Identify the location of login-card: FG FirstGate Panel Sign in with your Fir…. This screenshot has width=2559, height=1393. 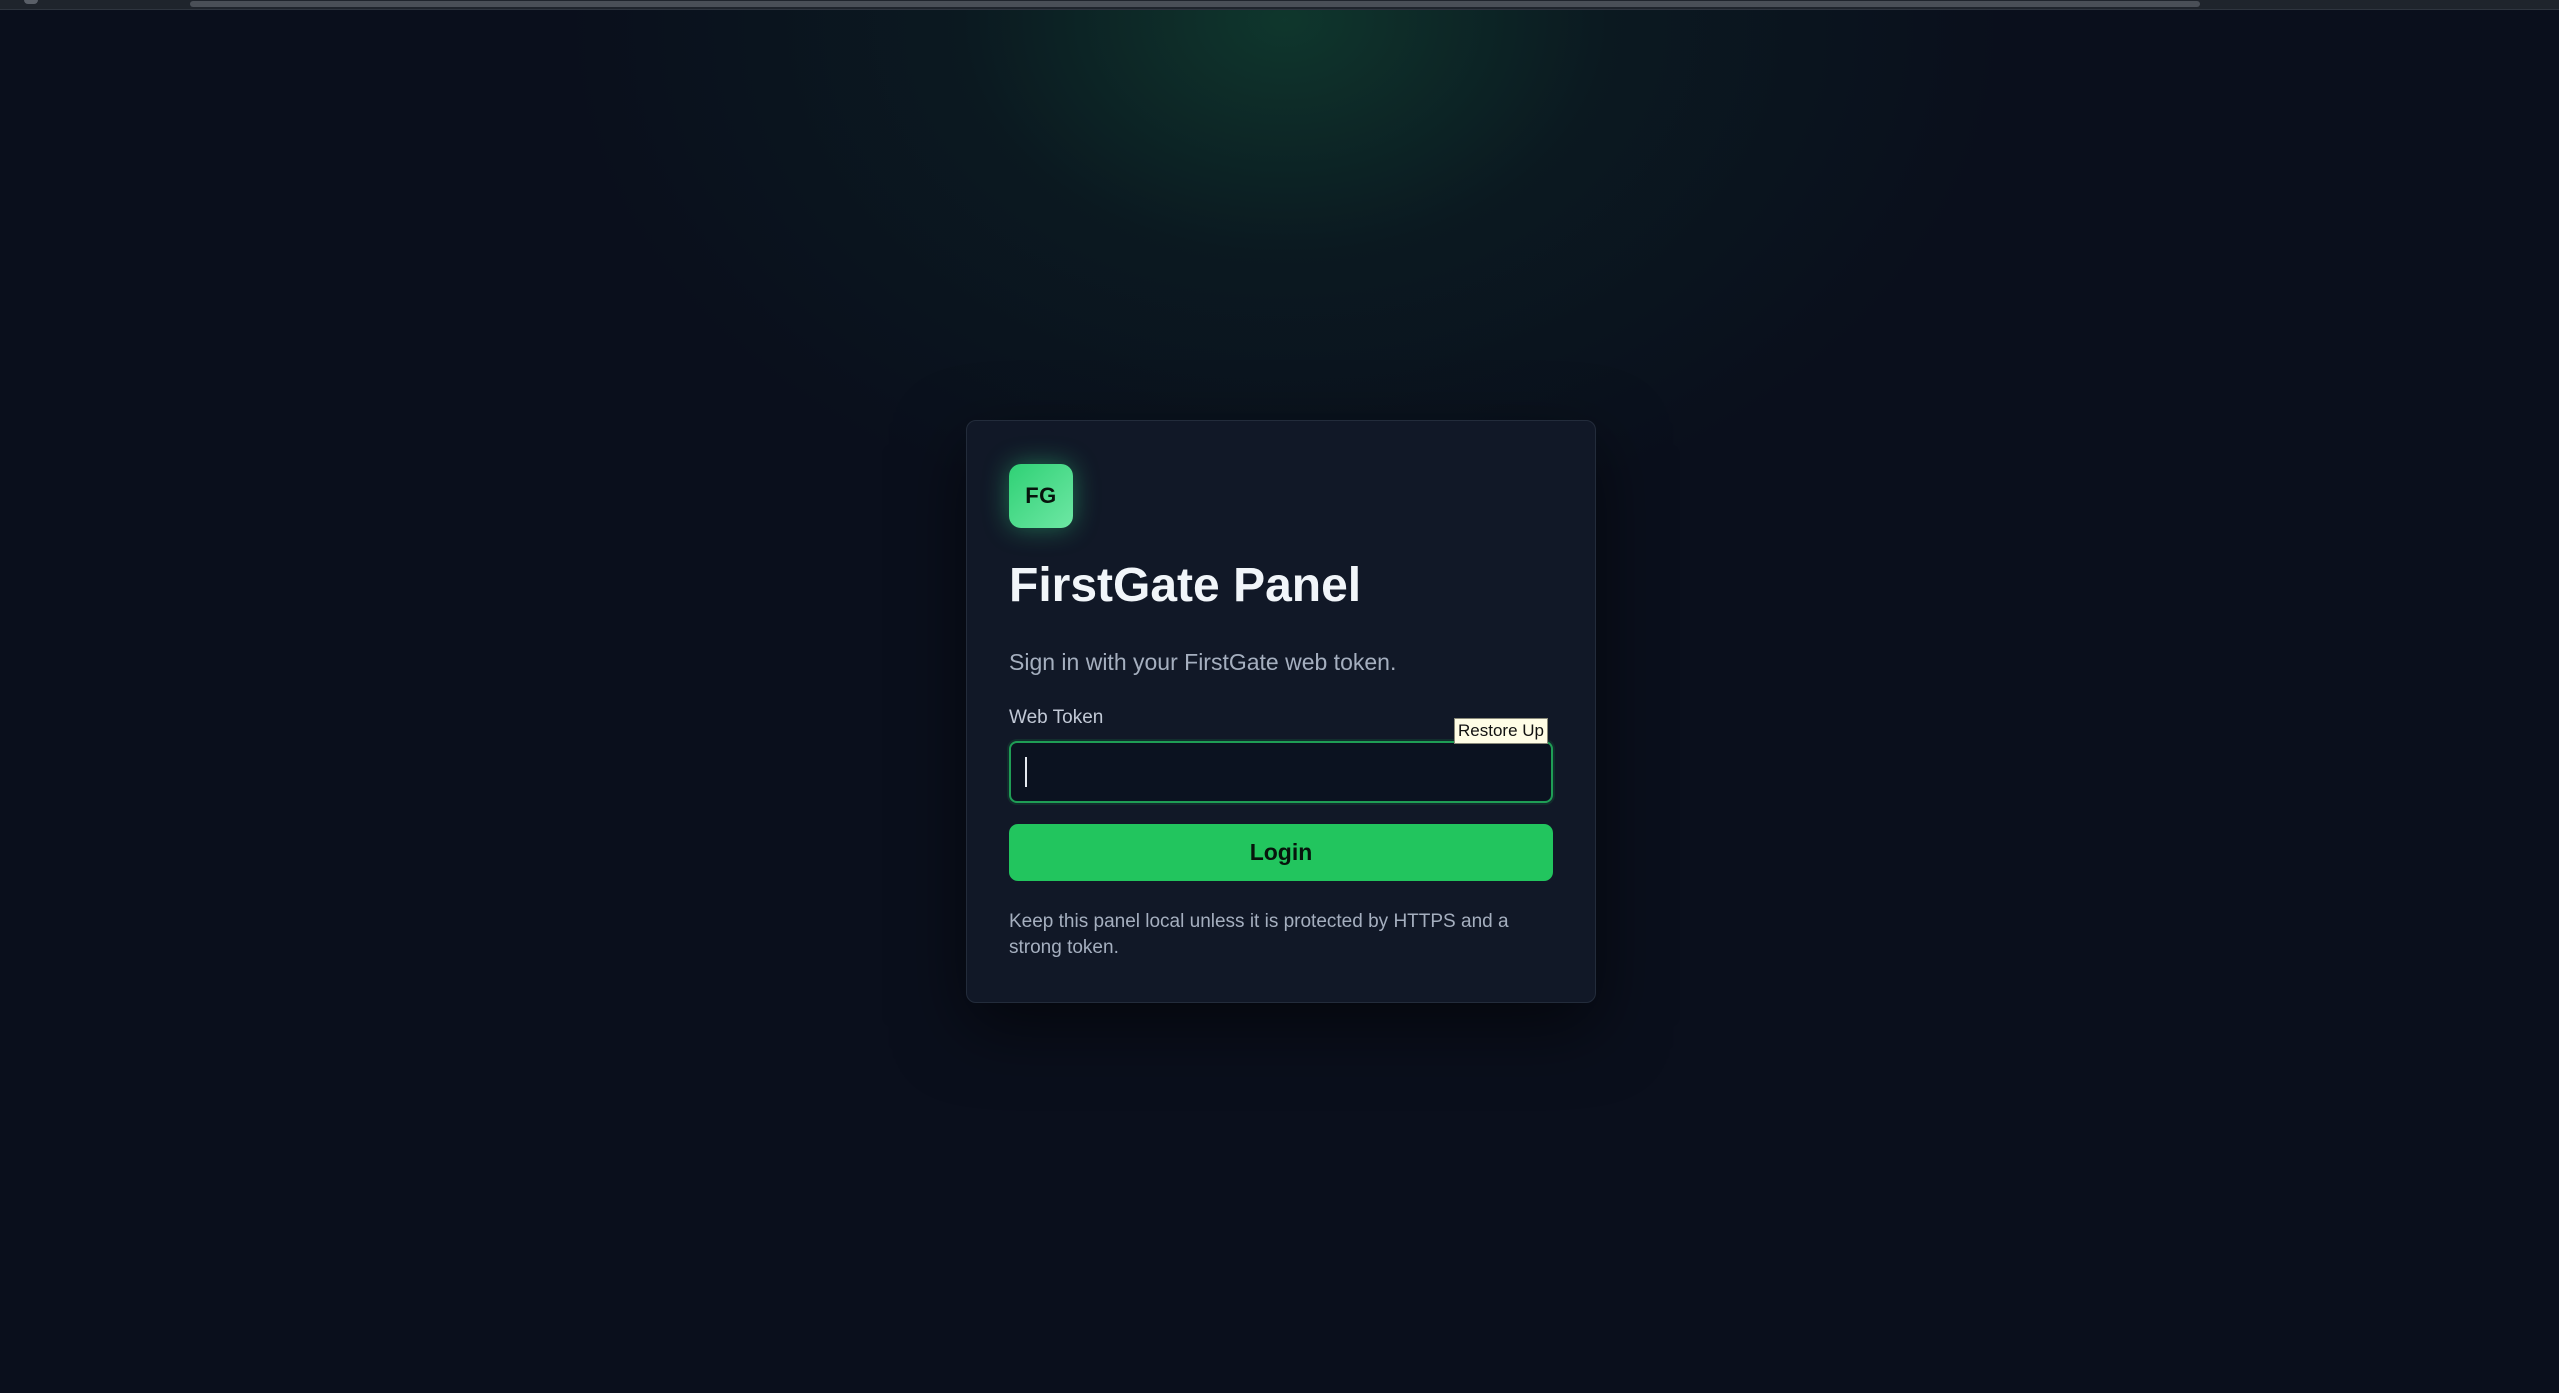
(1281, 711).